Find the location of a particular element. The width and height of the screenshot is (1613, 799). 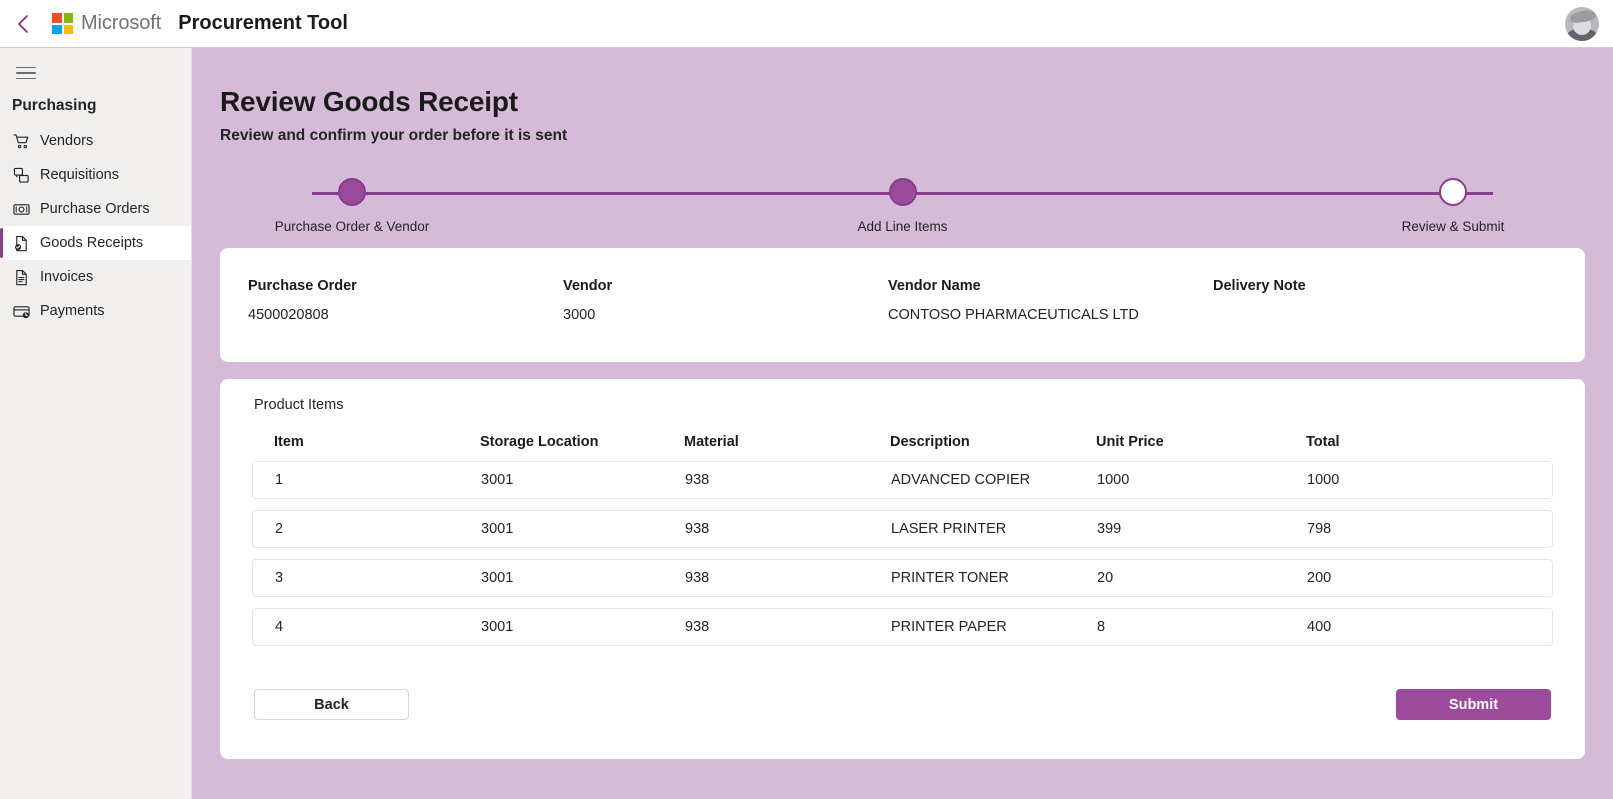

back-button is located at coordinates (23, 24).